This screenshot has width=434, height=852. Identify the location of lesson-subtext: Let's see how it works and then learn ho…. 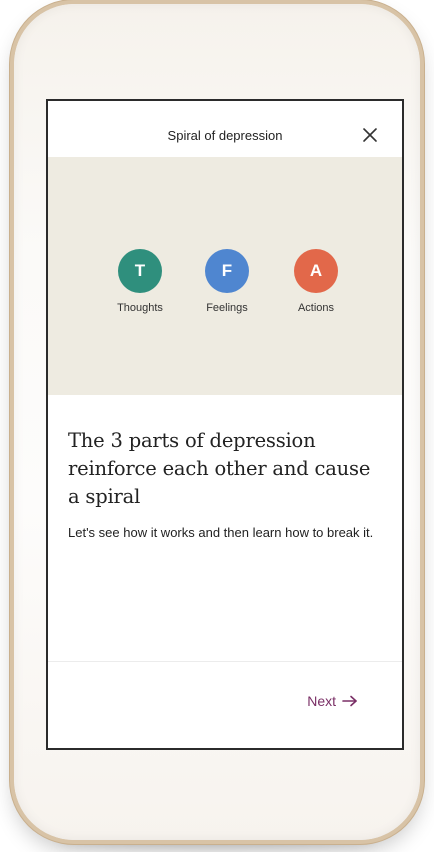
(221, 532).